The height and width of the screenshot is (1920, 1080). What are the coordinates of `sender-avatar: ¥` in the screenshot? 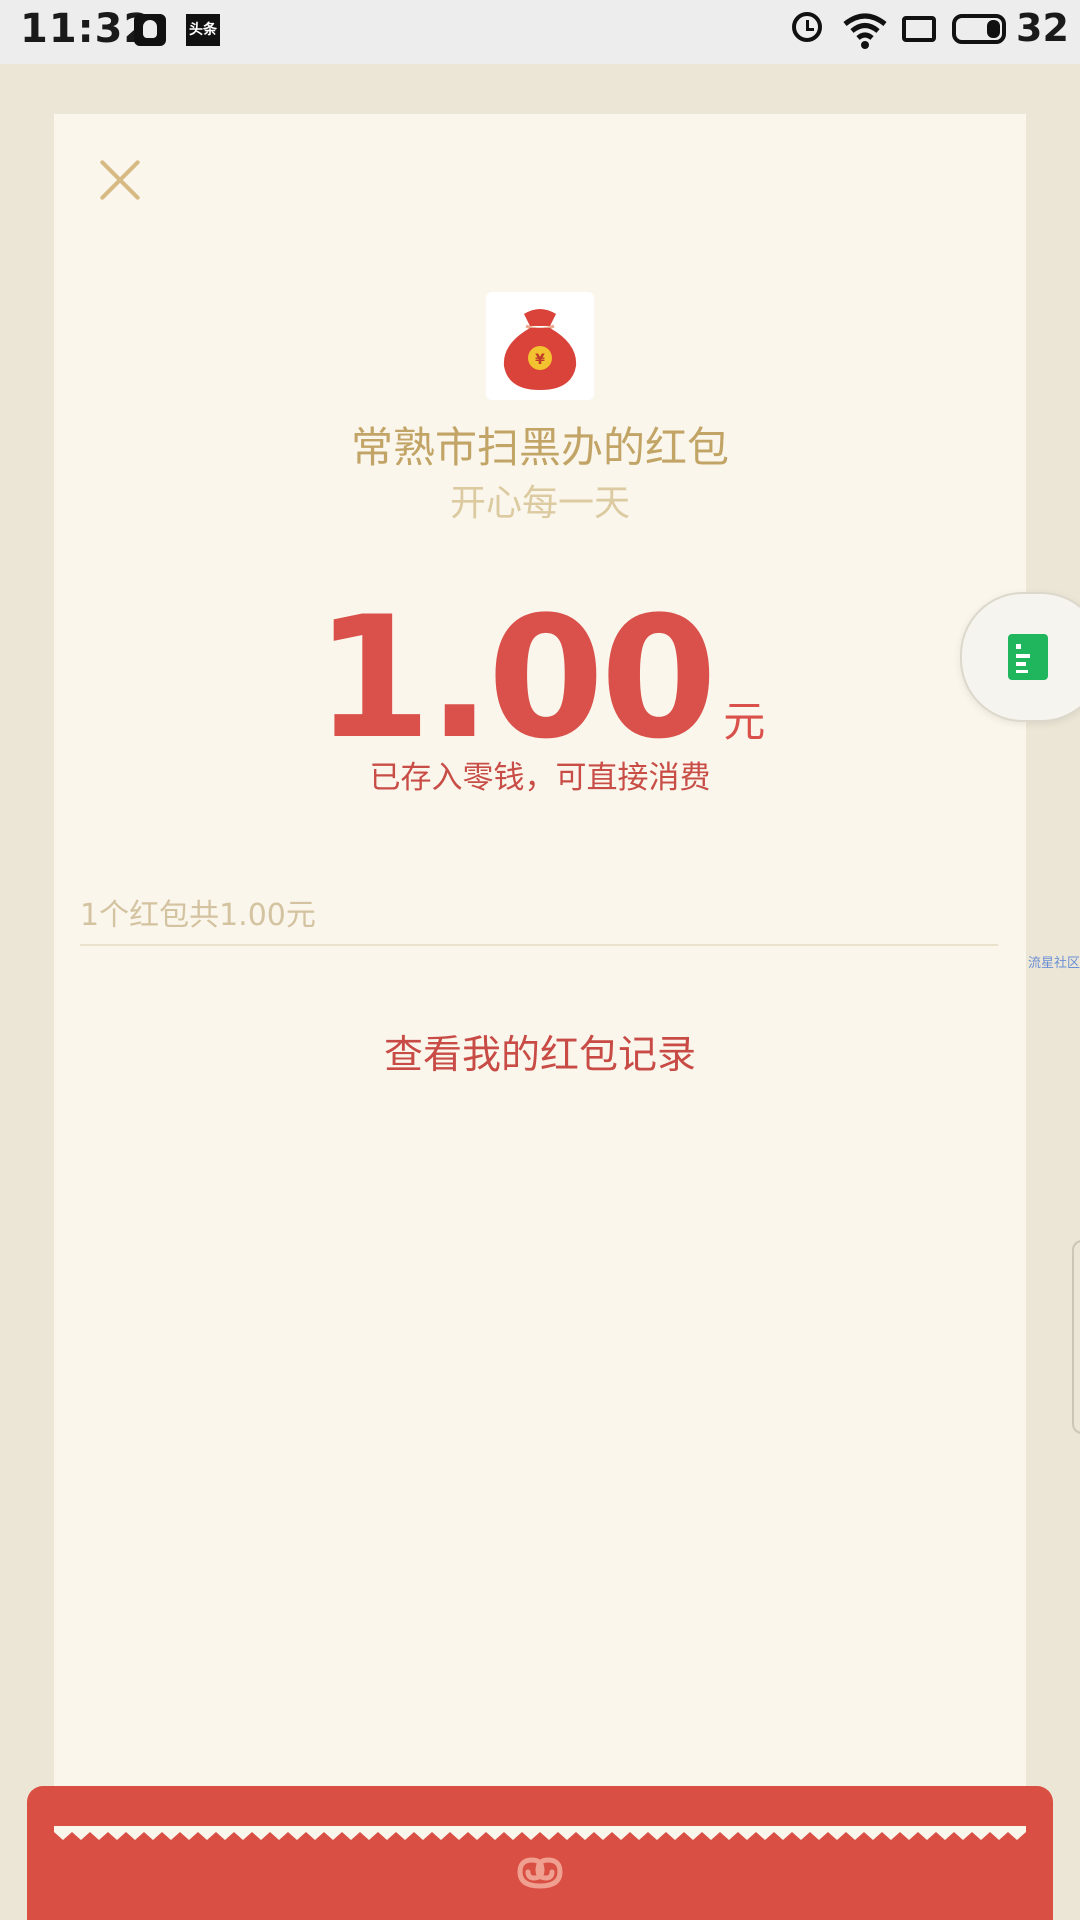 It's located at (540, 346).